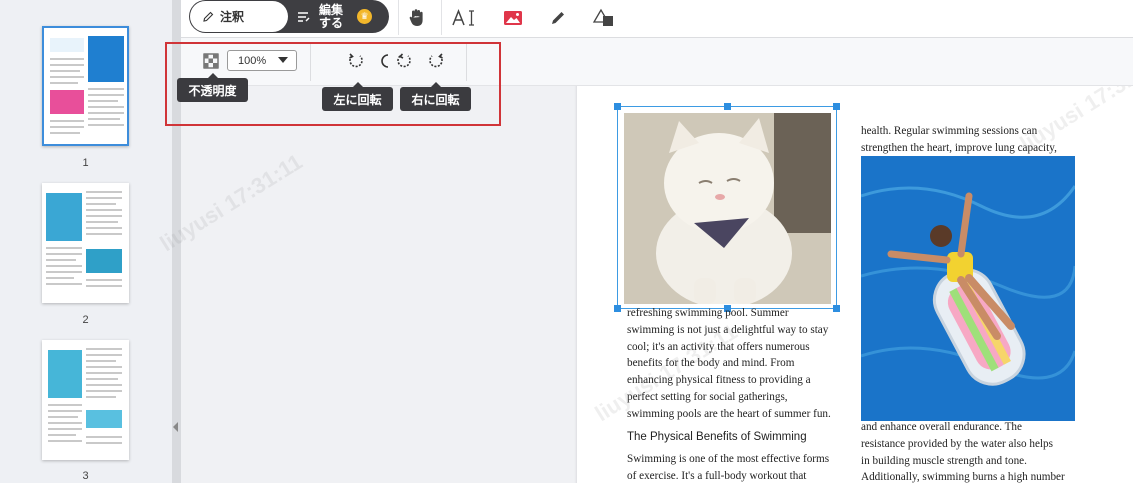  I want to click on pool-image, so click(968, 288).